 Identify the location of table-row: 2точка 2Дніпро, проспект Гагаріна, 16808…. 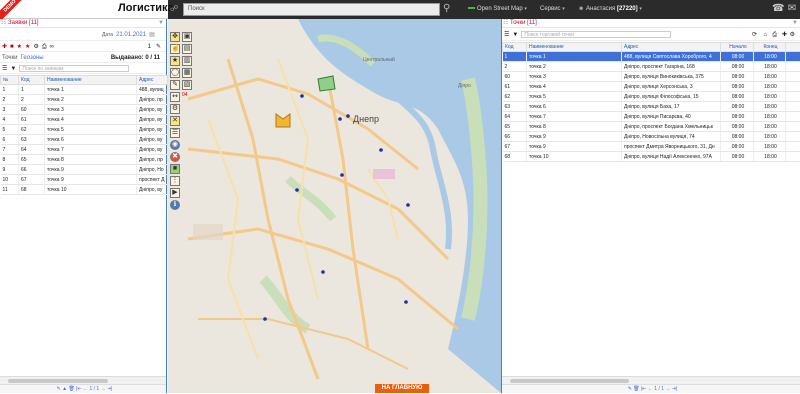
(651, 67).